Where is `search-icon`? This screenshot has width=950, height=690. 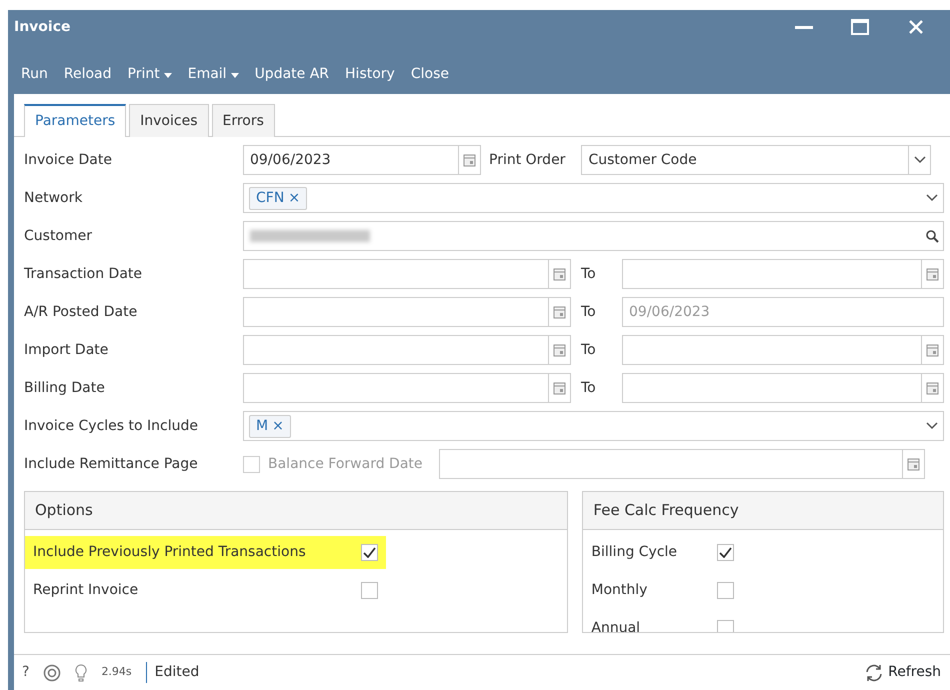 search-icon is located at coordinates (932, 236).